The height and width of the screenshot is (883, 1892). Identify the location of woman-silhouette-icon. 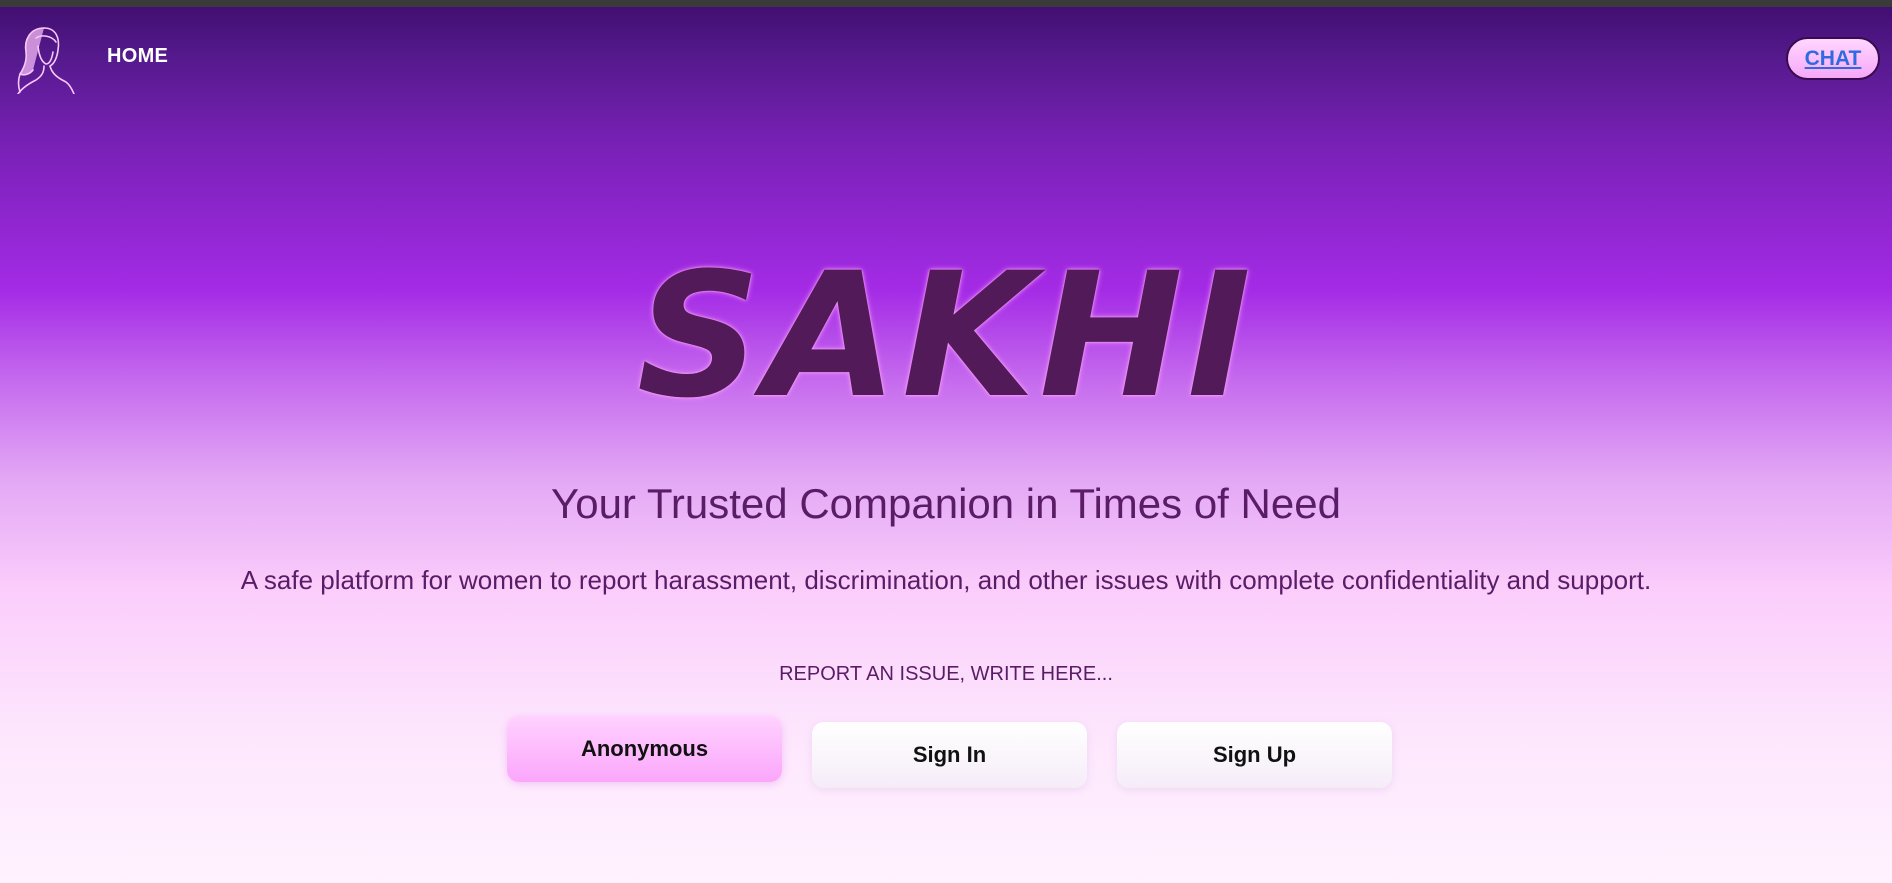
(45, 59).